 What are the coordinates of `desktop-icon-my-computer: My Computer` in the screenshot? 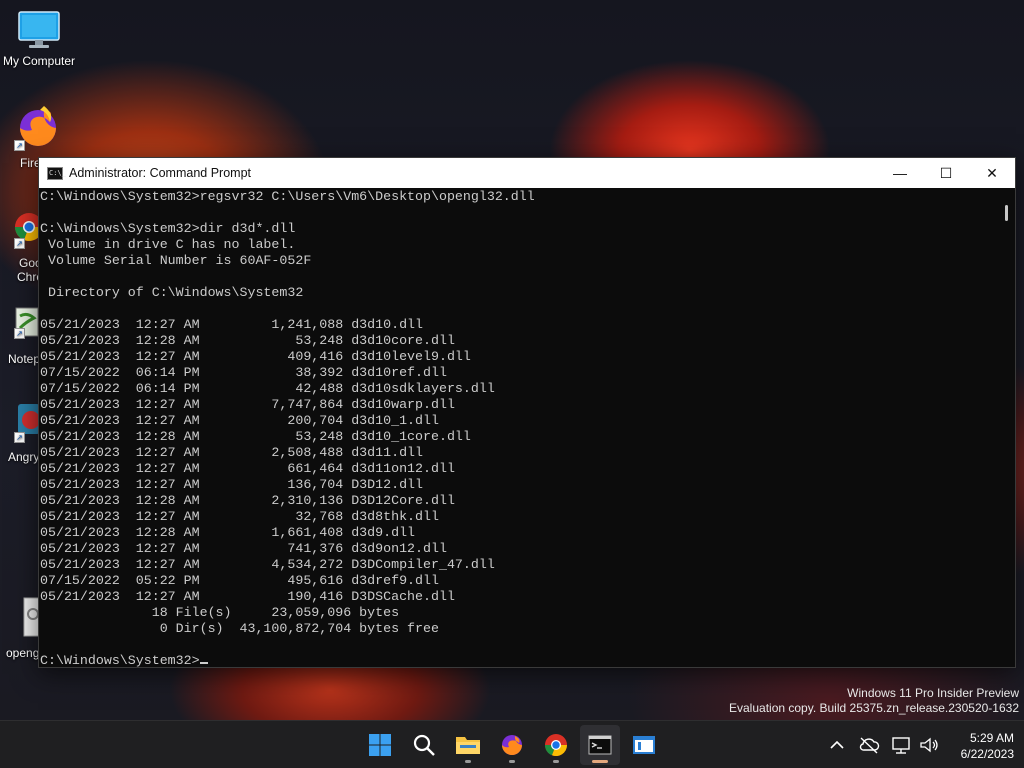 It's located at (39, 39).